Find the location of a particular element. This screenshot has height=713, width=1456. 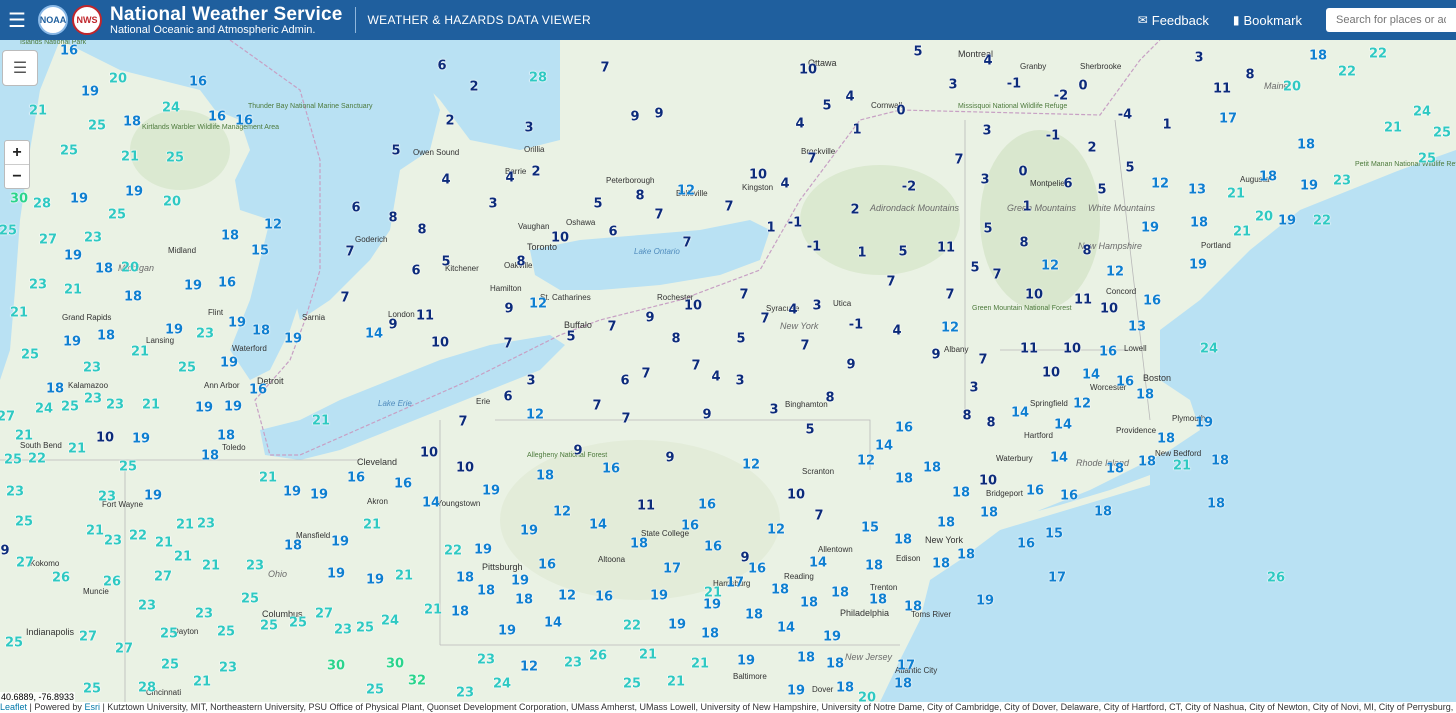

temperature-value: 26 is located at coordinates (112, 582).